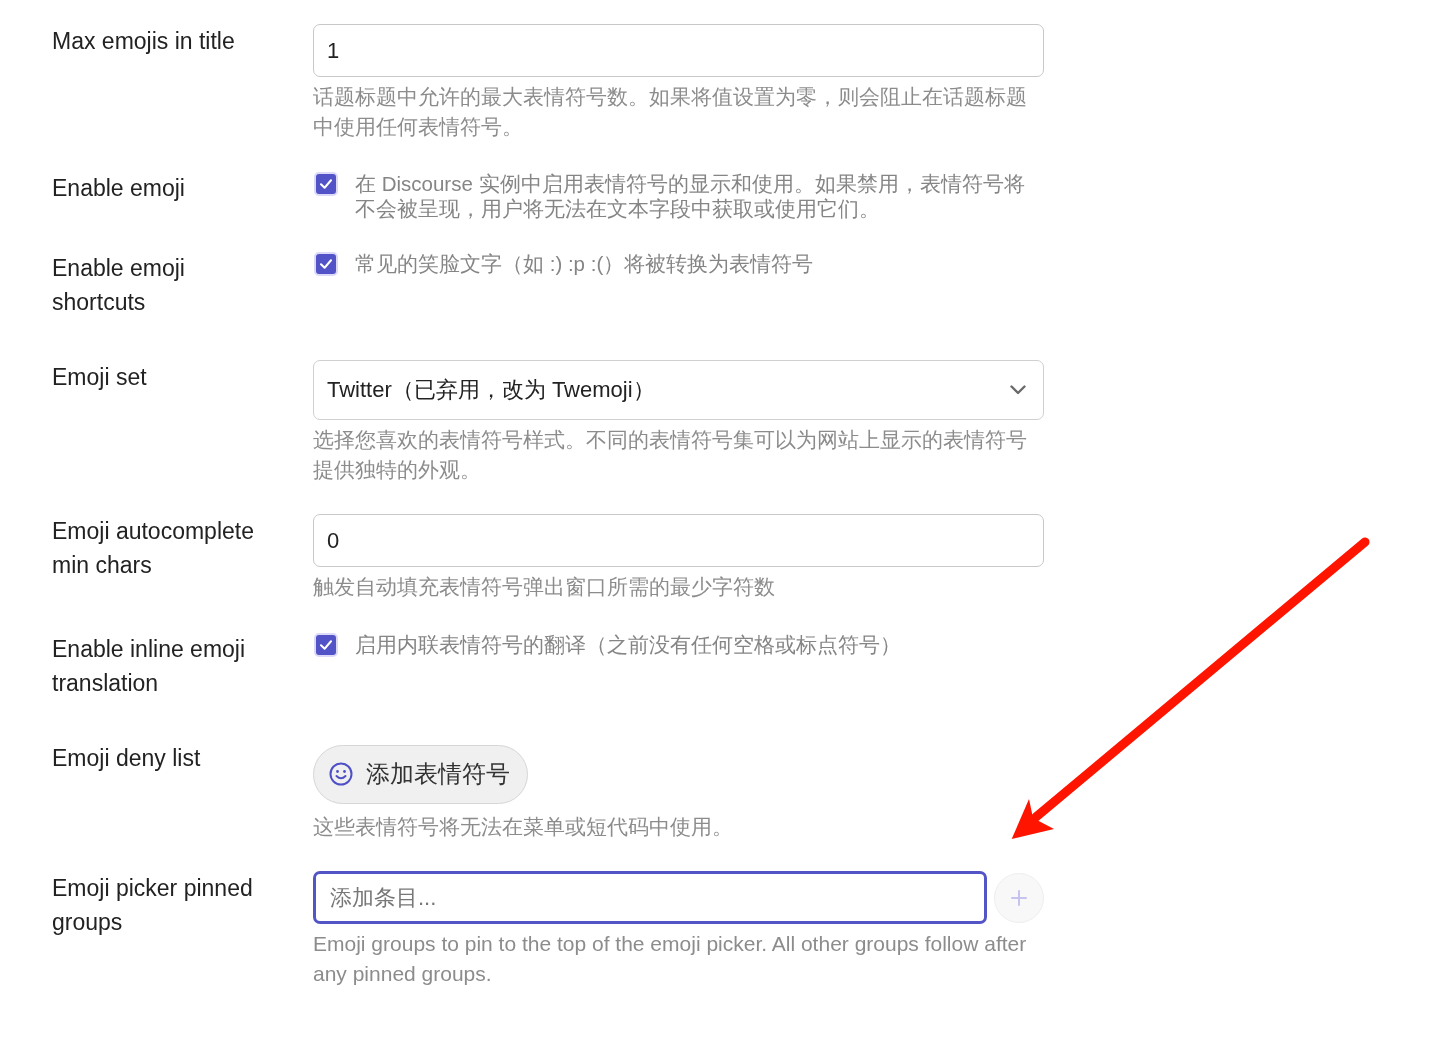 The height and width of the screenshot is (1044, 1429). Describe the element at coordinates (153, 548) in the screenshot. I see `setting-label: Emoji autocomplete min chars` at that location.